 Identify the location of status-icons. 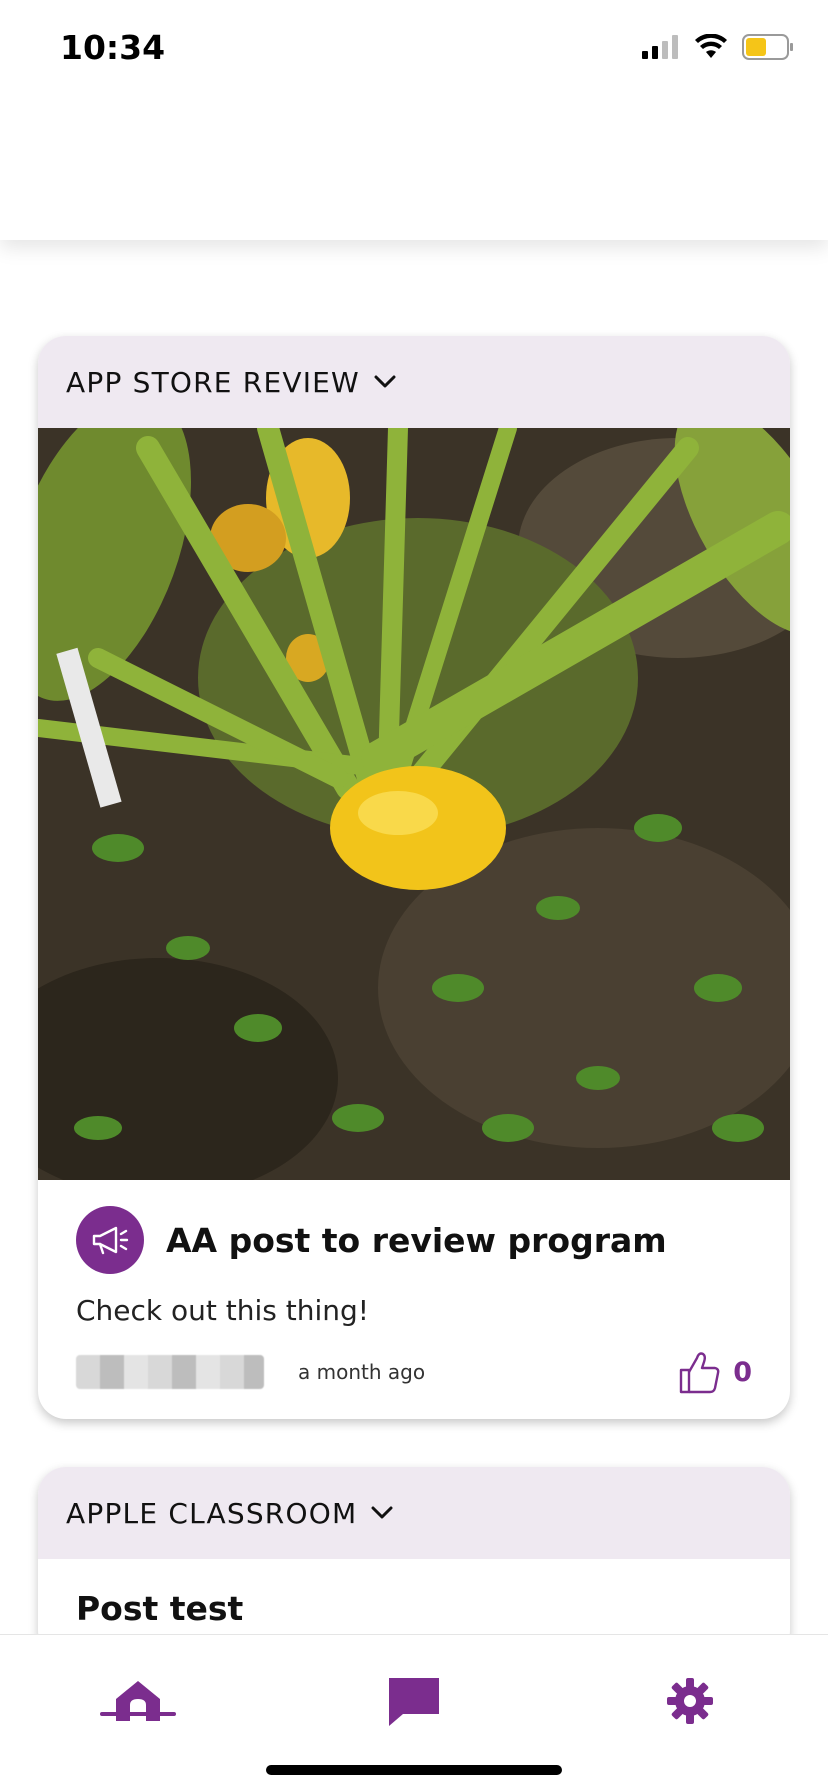
(718, 48).